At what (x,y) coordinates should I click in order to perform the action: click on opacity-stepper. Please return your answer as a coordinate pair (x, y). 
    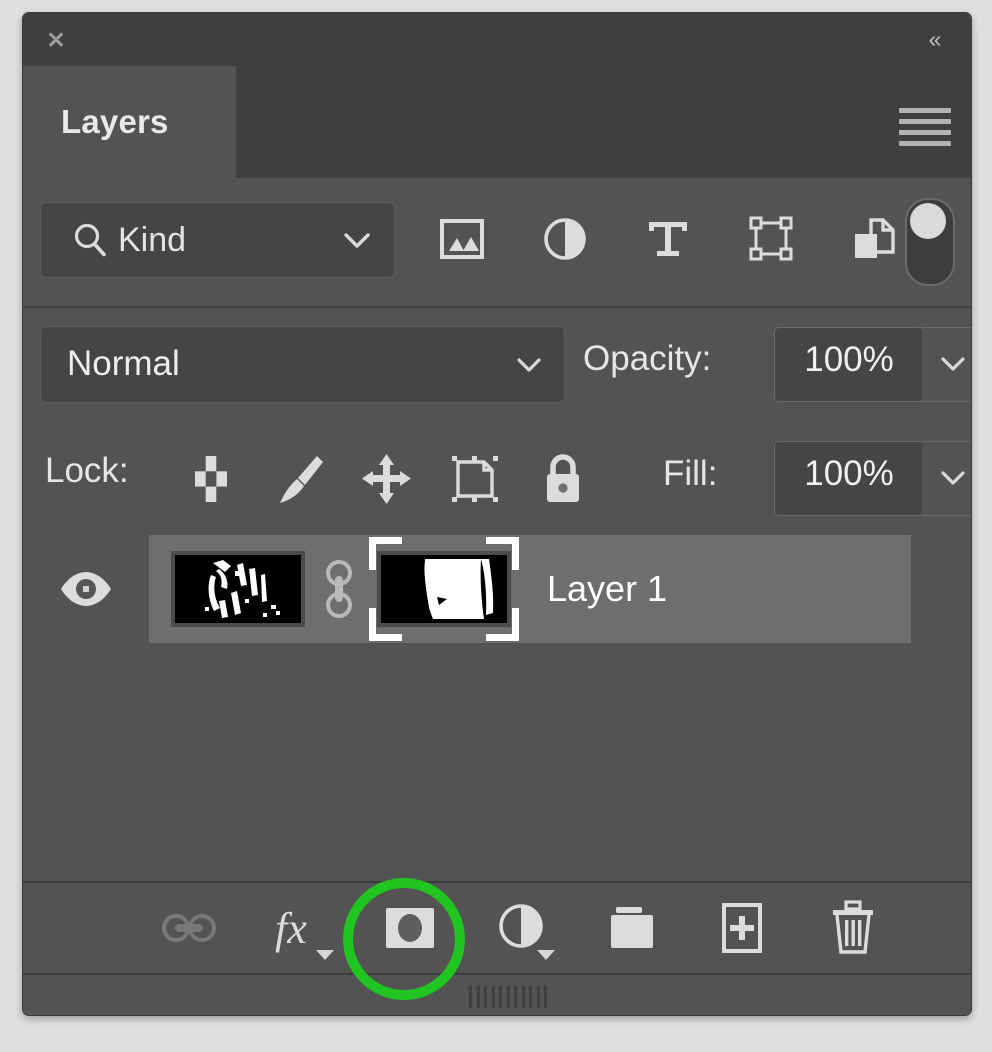
    Looking at the image, I should click on (946, 364).